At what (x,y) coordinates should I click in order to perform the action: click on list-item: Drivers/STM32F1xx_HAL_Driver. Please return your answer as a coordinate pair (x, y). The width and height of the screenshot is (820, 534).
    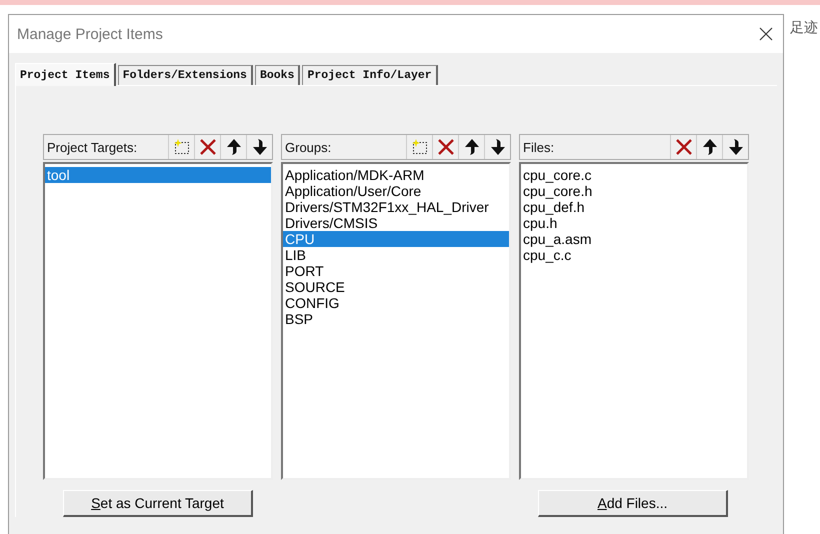
    Looking at the image, I should click on (396, 207).